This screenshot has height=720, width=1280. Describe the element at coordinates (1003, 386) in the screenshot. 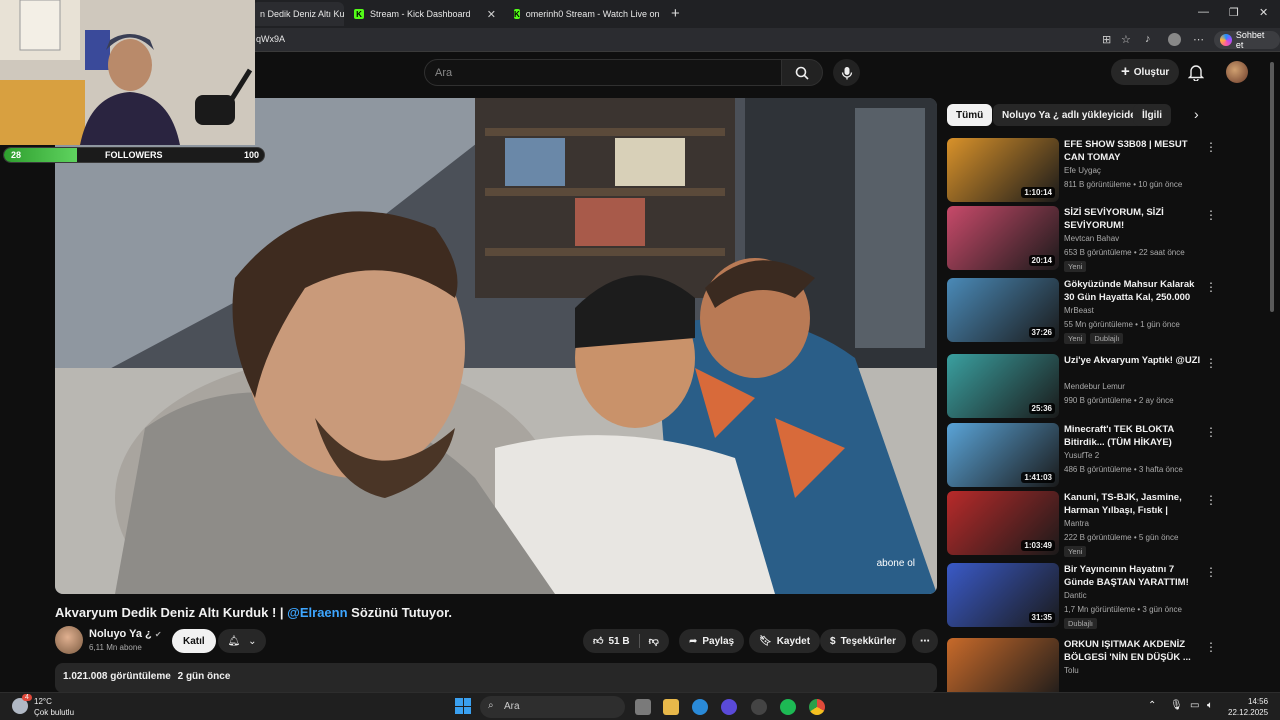

I see `video-thumbnail: 25:36` at that location.